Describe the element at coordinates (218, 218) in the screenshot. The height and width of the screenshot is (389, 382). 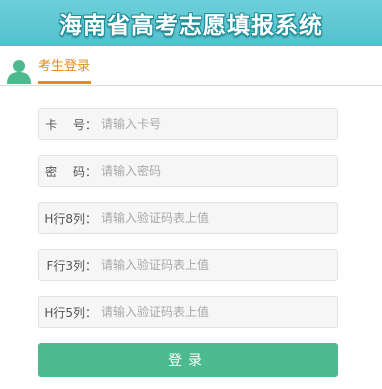
I see `captcha-h8-input` at that location.